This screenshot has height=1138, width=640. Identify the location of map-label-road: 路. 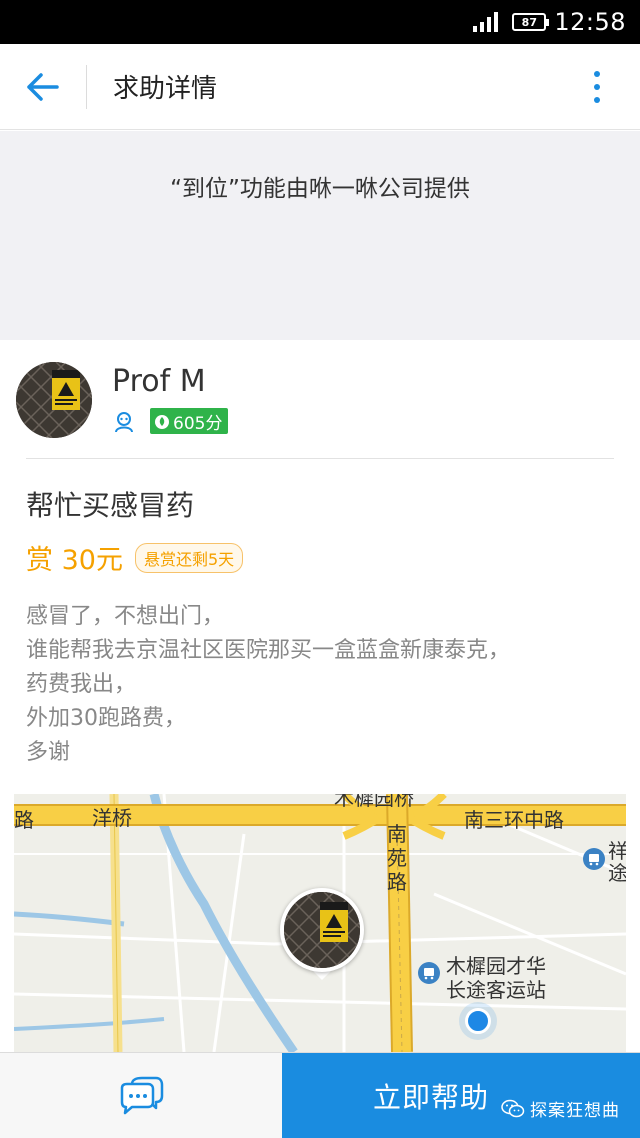
(24, 820).